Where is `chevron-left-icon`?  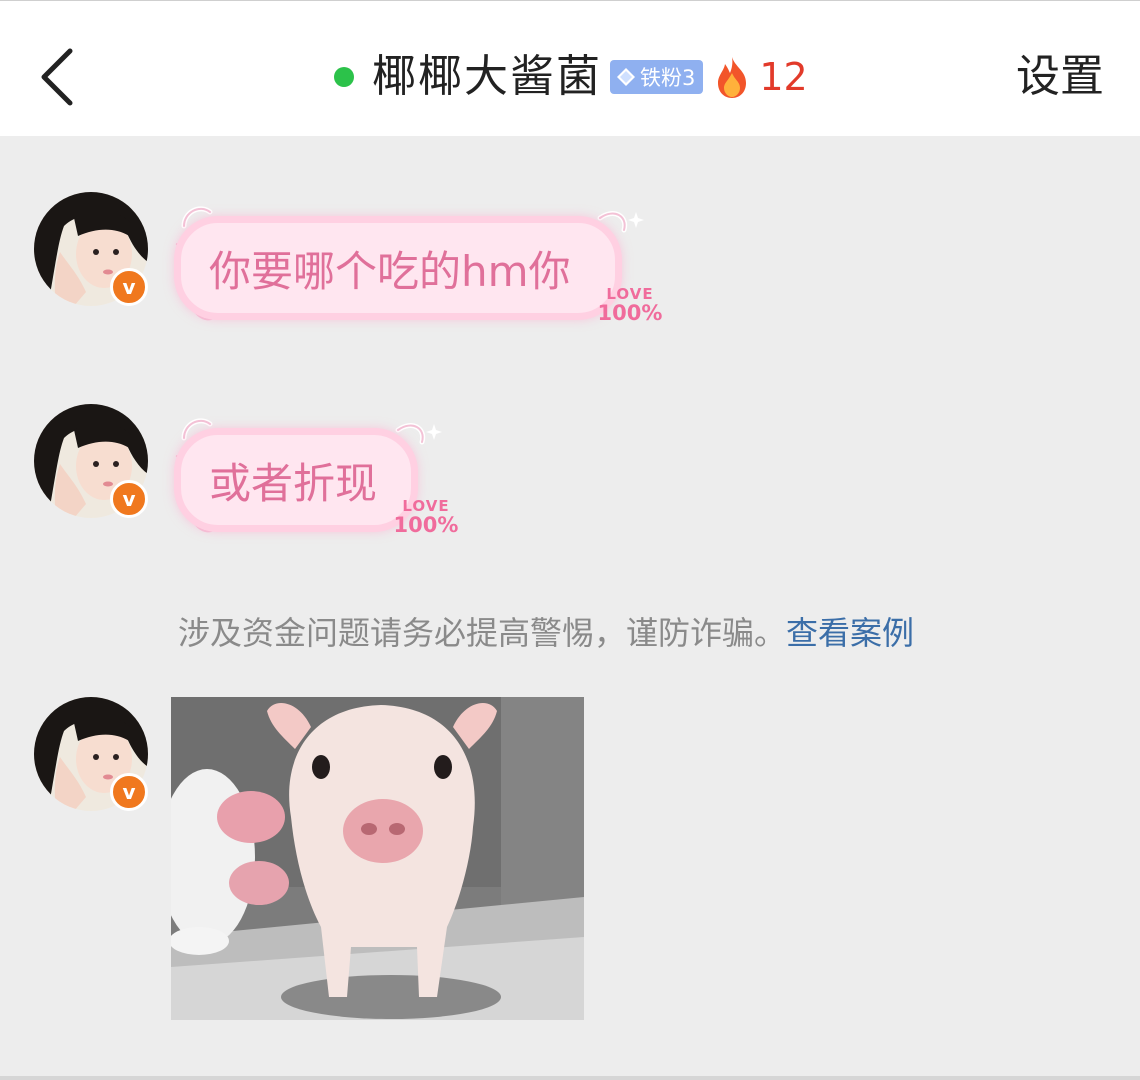 chevron-left-icon is located at coordinates (57, 77).